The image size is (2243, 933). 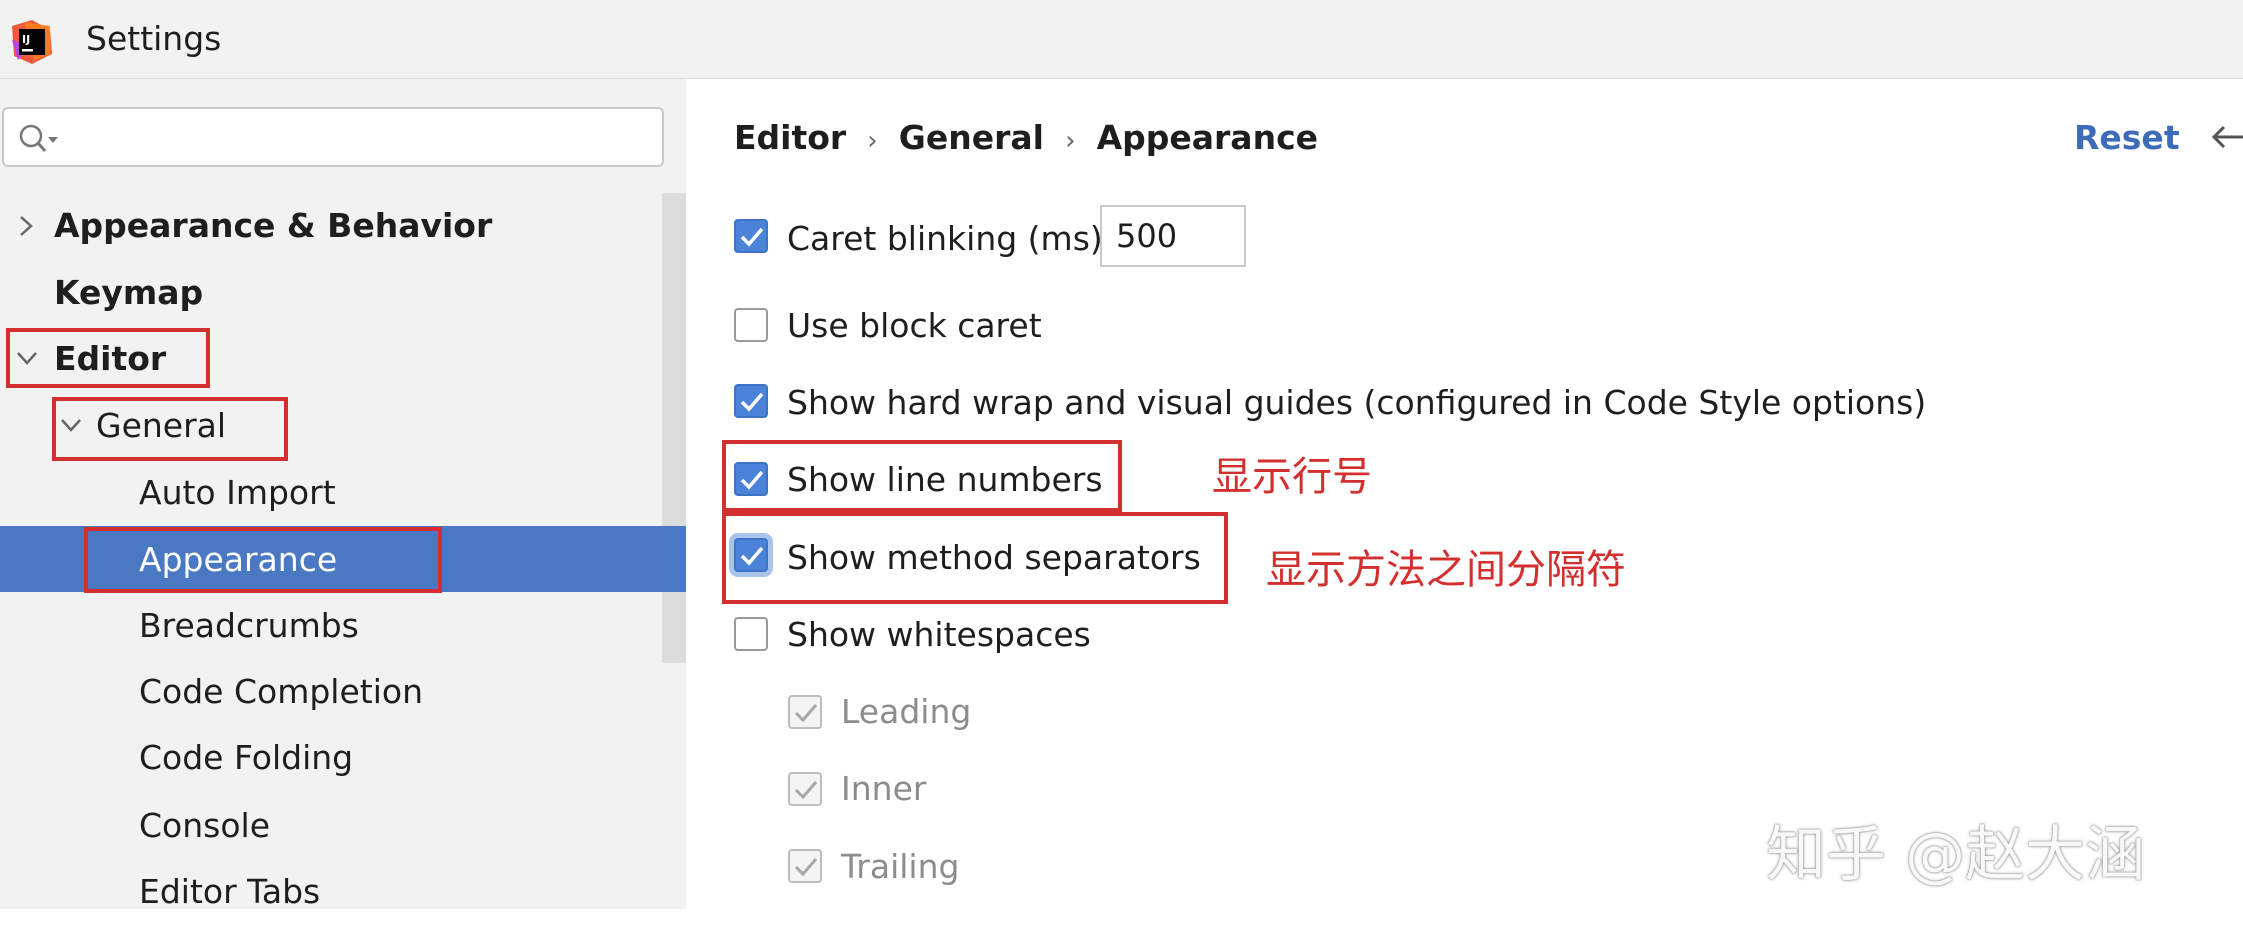 What do you see at coordinates (170, 429) in the screenshot?
I see `annotation-box-general` at bounding box center [170, 429].